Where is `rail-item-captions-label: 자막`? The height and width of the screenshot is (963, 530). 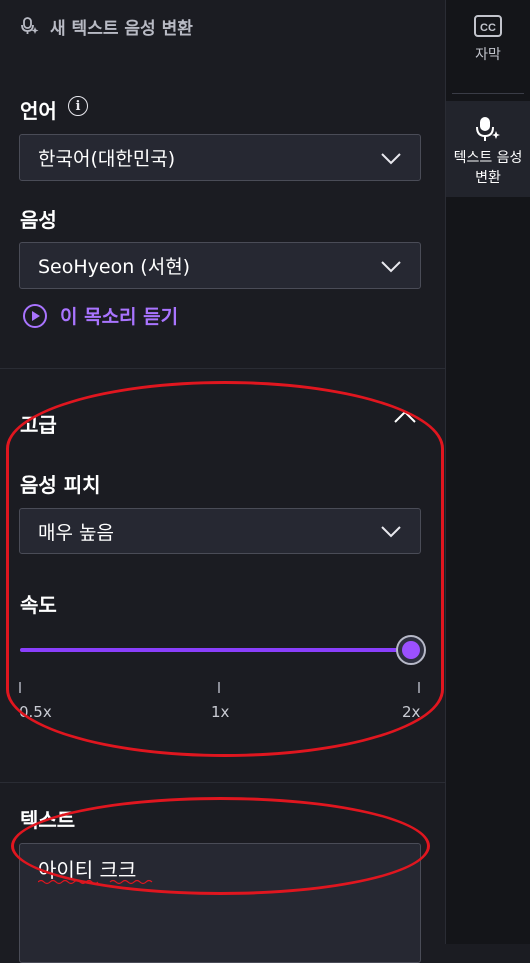 rail-item-captions-label: 자막 is located at coordinates (488, 55).